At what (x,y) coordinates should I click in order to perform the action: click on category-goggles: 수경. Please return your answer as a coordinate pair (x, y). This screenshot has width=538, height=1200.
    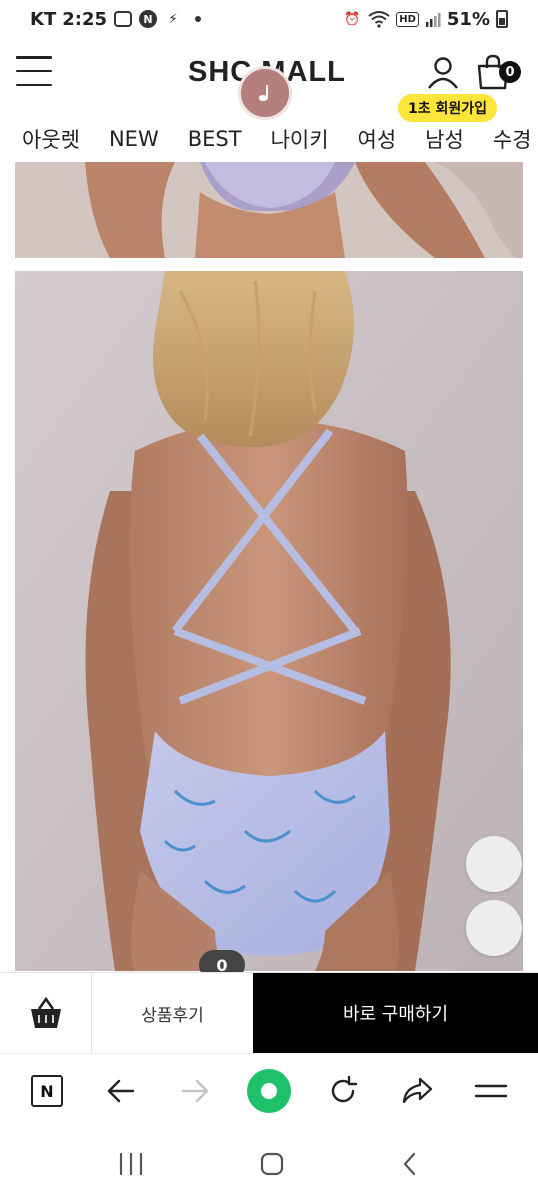
    Looking at the image, I should click on (512, 139).